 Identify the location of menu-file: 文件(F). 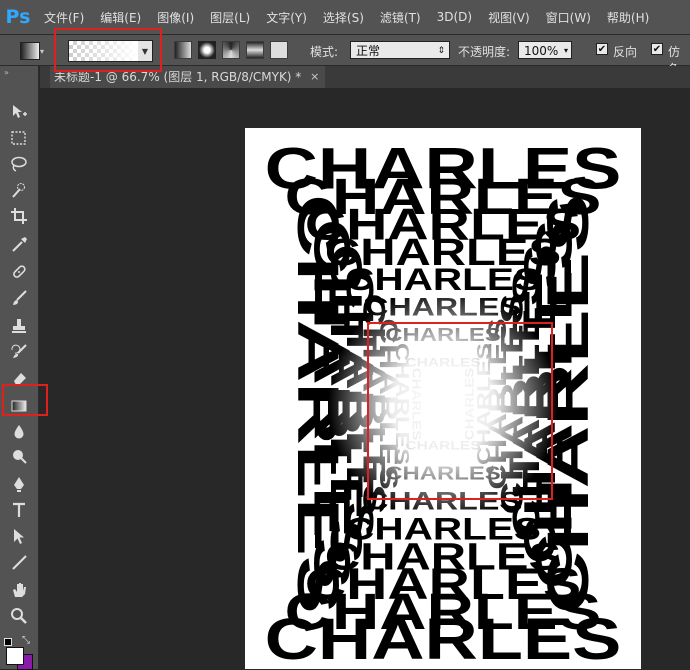
(64, 17).